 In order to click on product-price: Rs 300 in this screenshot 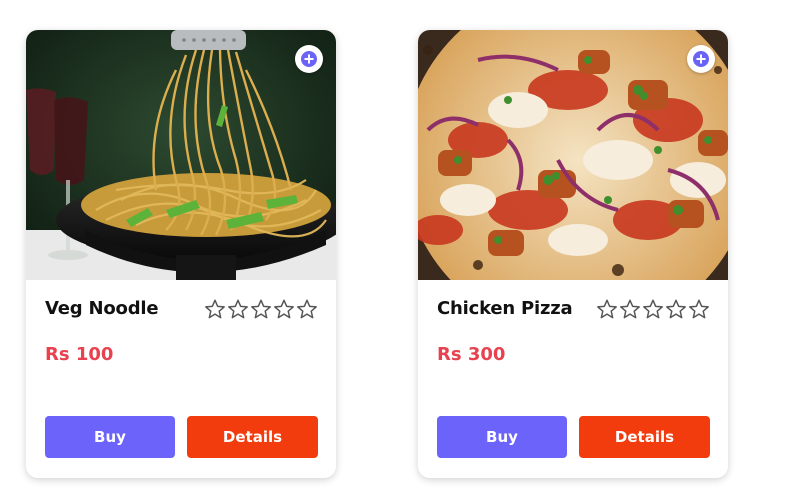, I will do `click(471, 354)`.